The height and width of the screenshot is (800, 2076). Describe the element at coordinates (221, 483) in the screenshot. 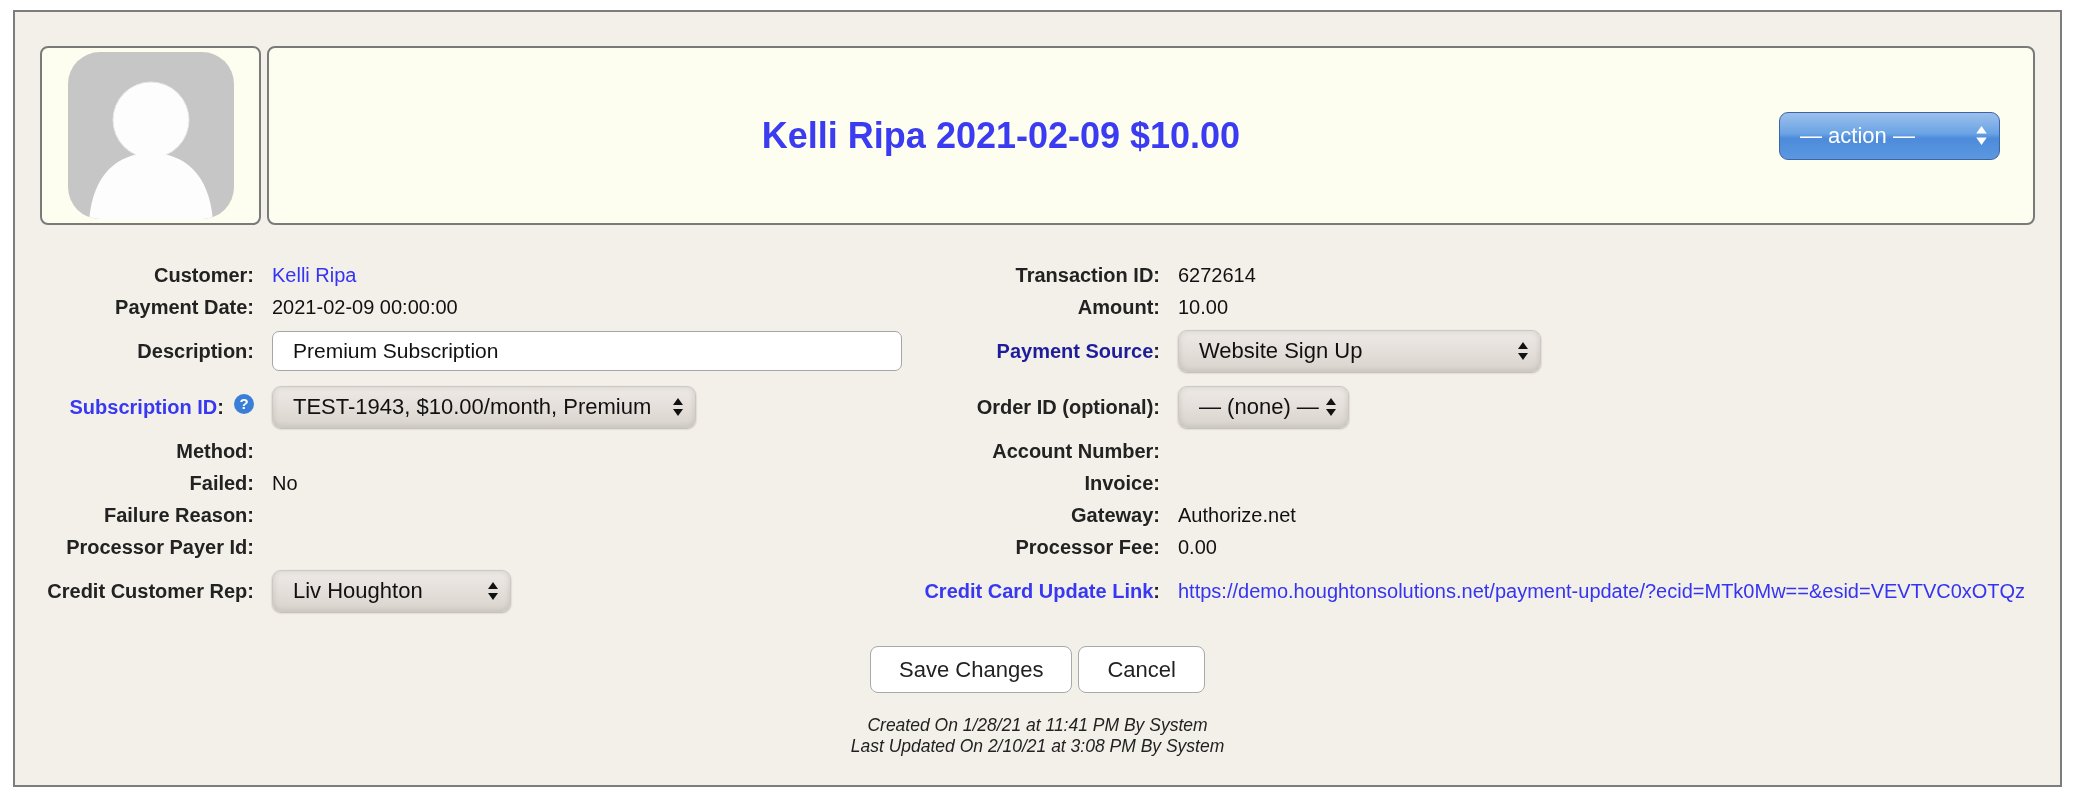

I see `field-label: Failed:` at that location.